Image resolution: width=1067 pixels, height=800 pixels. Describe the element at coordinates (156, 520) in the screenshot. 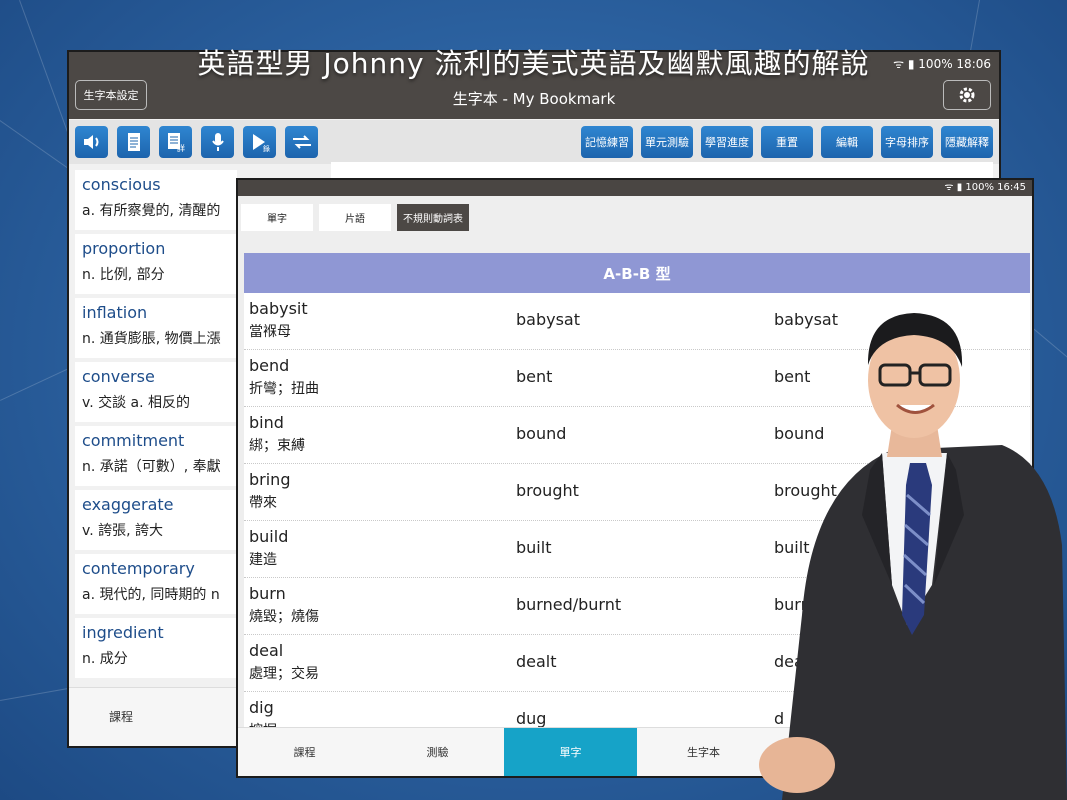

I see `list-item: exaggerate v. 誇張, 誇大` at that location.